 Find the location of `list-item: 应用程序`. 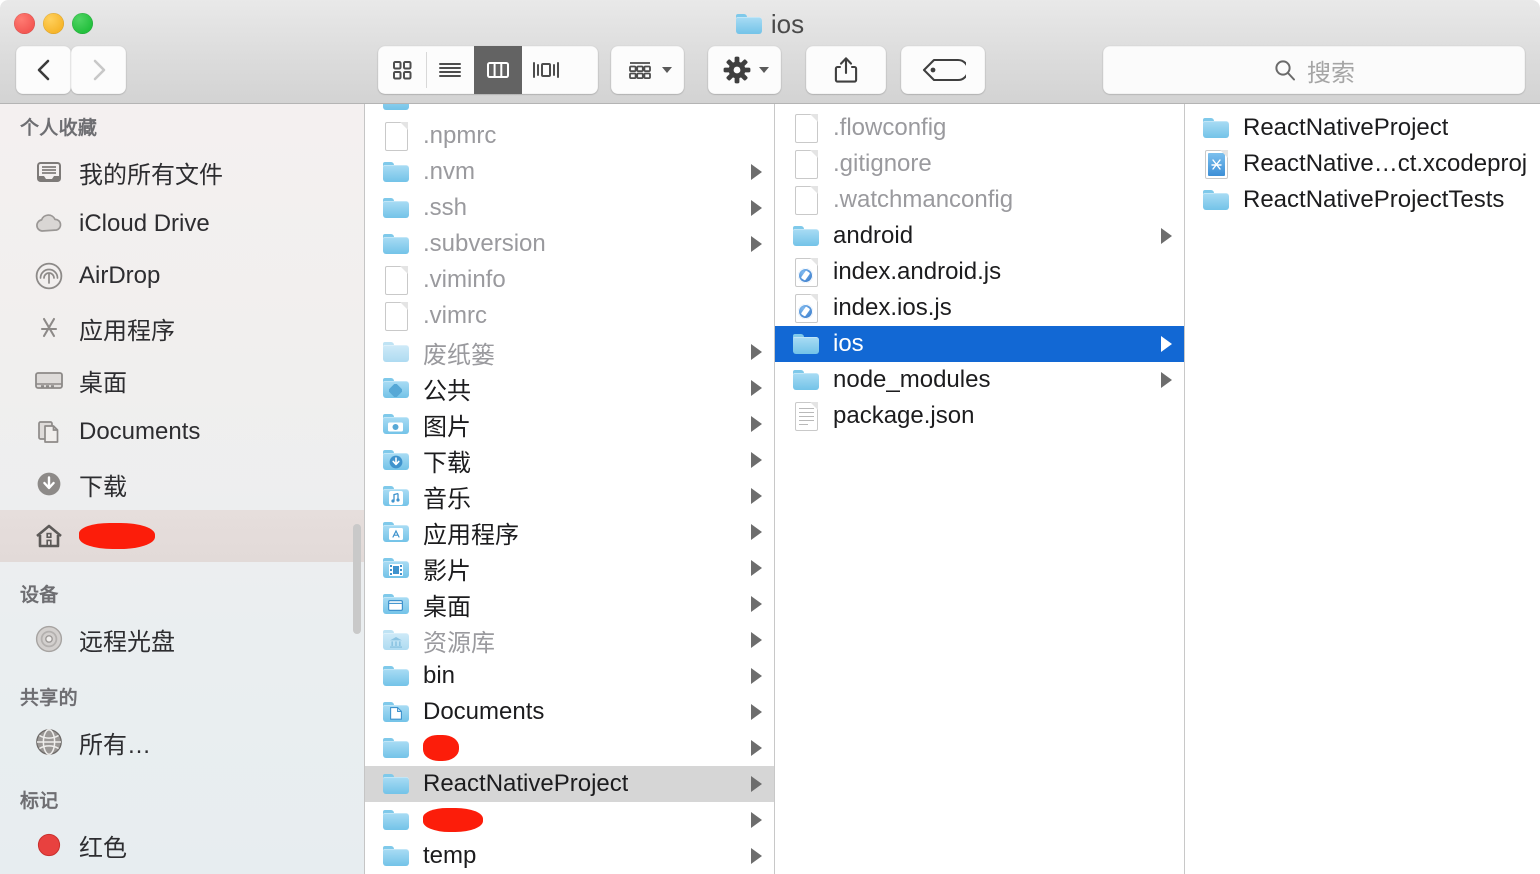

list-item: 应用程序 is located at coordinates (569, 532).